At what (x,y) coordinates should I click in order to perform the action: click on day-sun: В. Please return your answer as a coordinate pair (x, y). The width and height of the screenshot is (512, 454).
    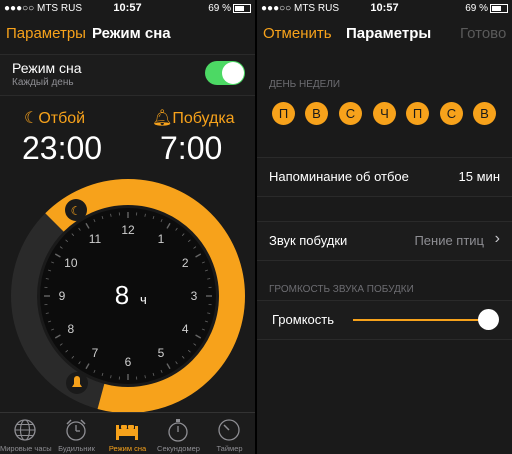
    Looking at the image, I should click on (484, 113).